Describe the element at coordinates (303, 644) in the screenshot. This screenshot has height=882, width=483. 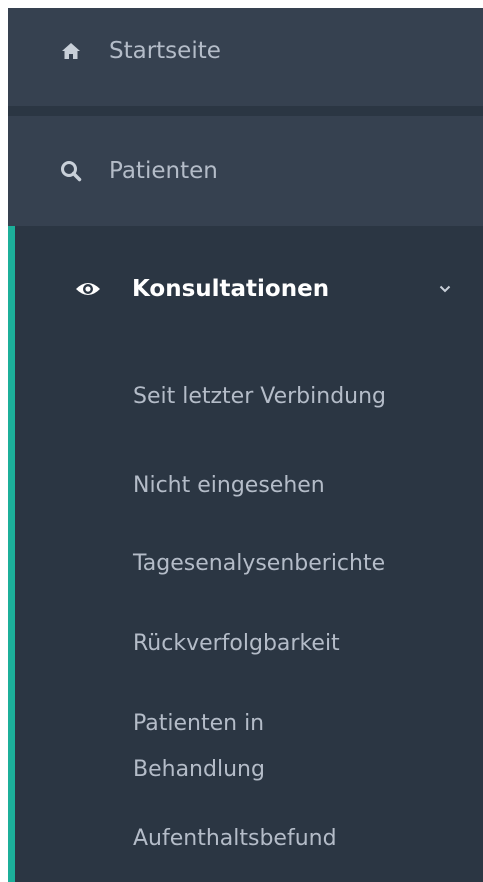
I see `submenu-item-rueckverfolgbarkeit: Rückverfolgbarkeit` at that location.